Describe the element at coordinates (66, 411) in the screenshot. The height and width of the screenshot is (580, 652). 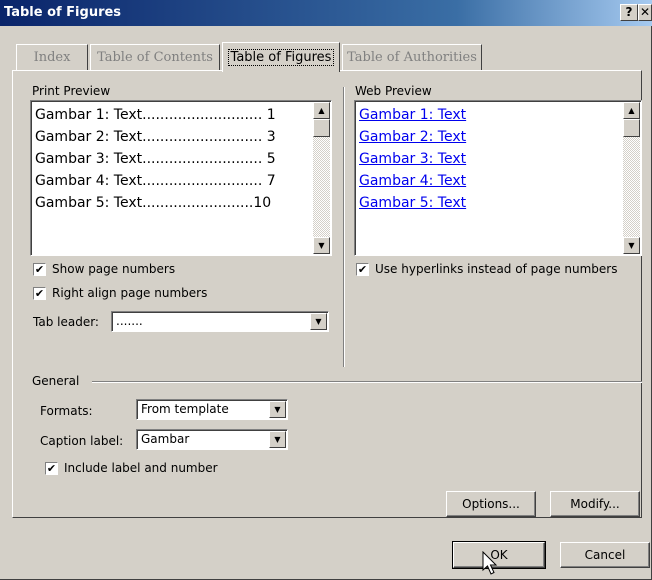
I see `formats-label: Formats:` at that location.